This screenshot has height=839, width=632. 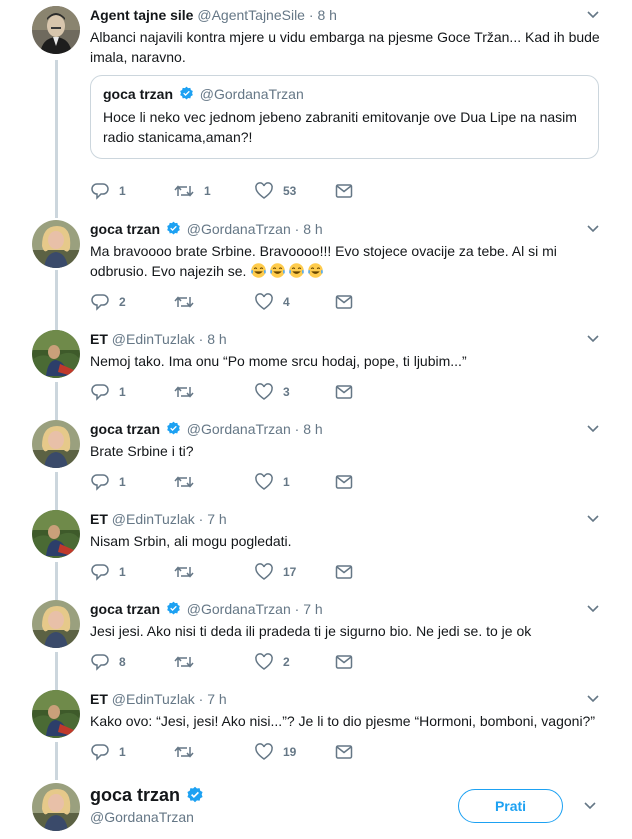 I want to click on follow-button: Prati, so click(x=510, y=806).